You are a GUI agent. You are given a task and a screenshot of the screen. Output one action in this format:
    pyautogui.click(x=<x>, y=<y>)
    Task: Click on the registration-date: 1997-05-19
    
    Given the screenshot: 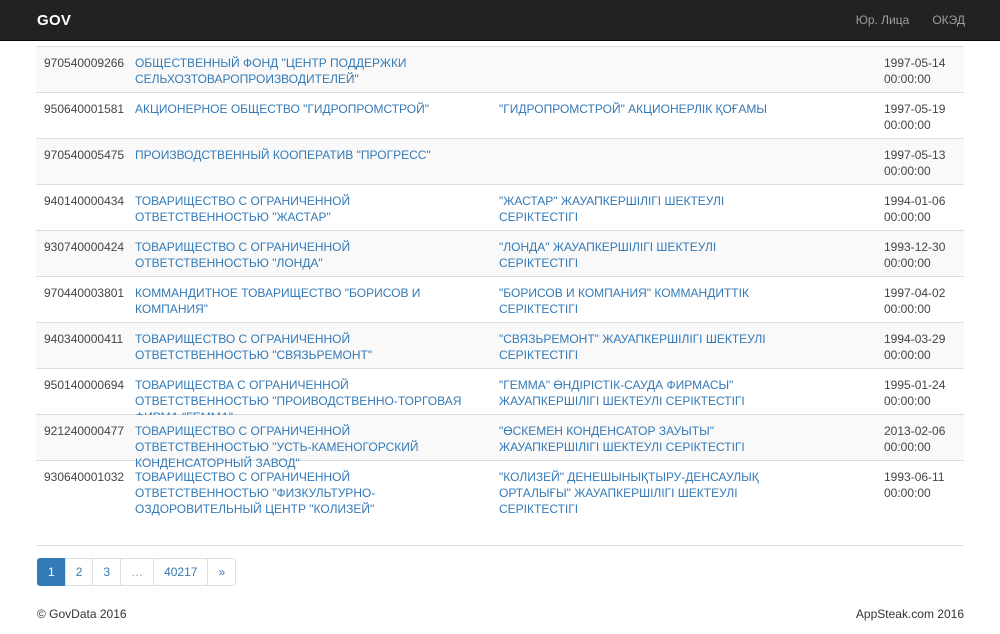 What is the action you would take?
    pyautogui.click(x=915, y=109)
    